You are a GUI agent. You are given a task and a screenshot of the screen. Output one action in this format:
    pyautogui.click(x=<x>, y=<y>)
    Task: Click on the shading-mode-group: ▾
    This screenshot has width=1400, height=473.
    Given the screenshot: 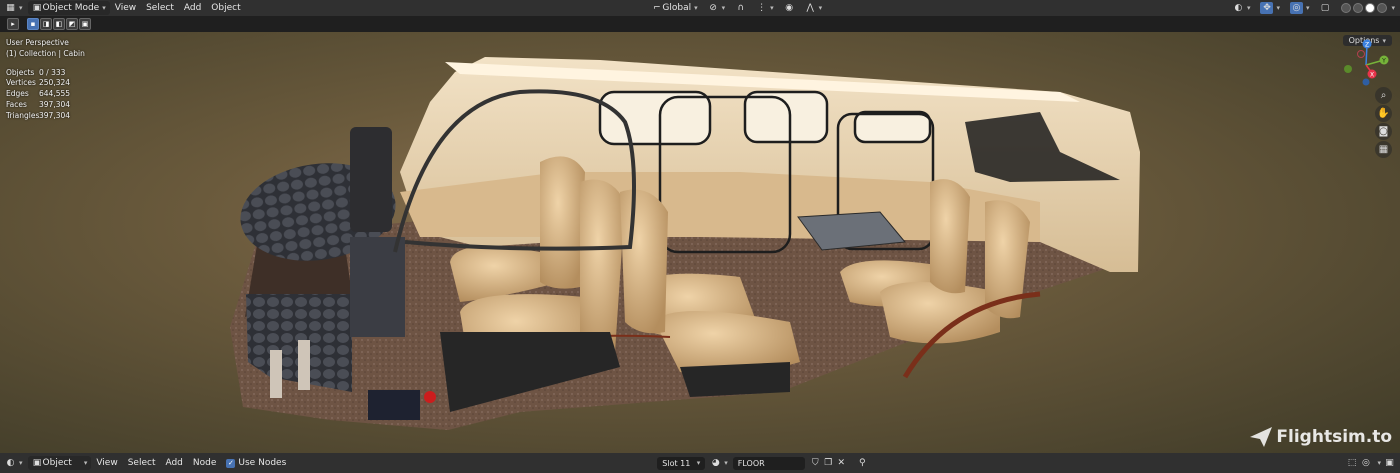 What is the action you would take?
    pyautogui.click(x=1368, y=8)
    